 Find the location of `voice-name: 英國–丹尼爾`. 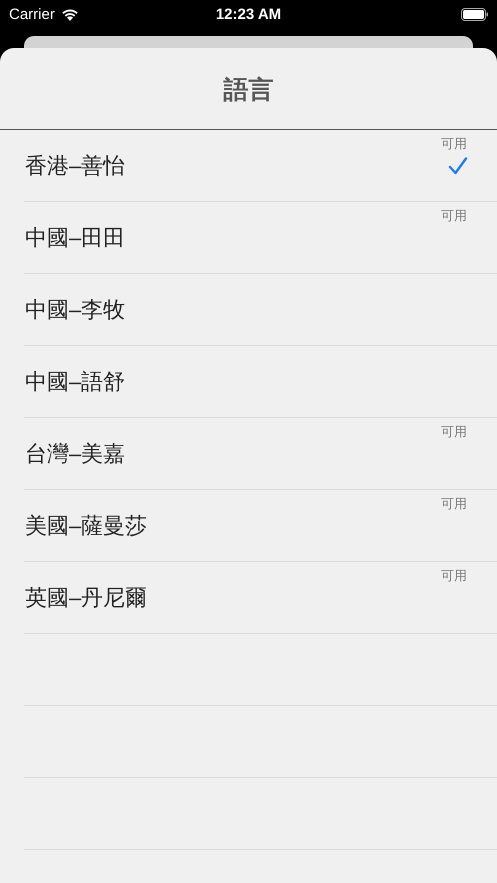

voice-name: 英國–丹尼爾 is located at coordinates (86, 598).